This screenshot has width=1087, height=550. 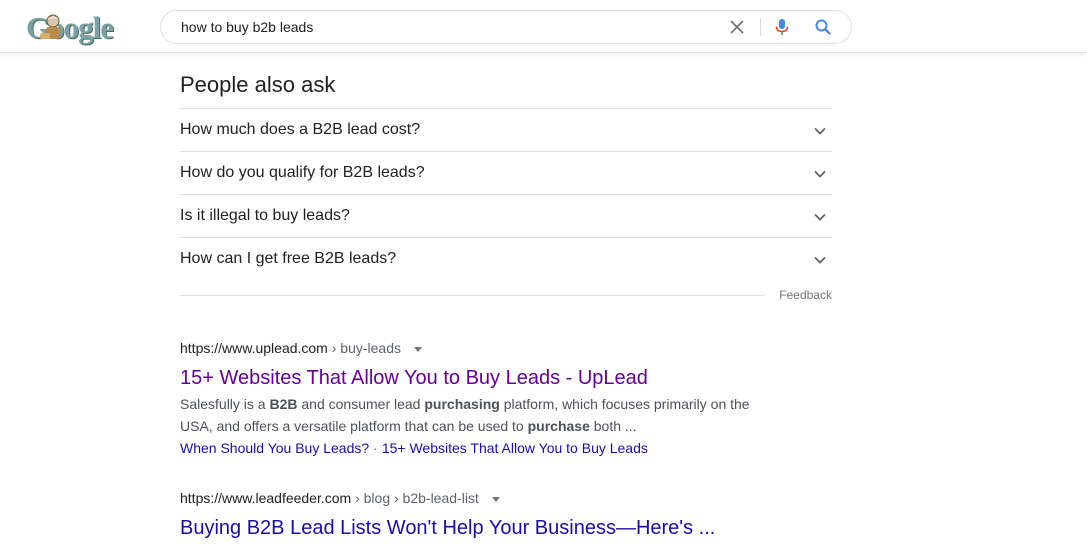 I want to click on search-box, so click(x=506, y=27).